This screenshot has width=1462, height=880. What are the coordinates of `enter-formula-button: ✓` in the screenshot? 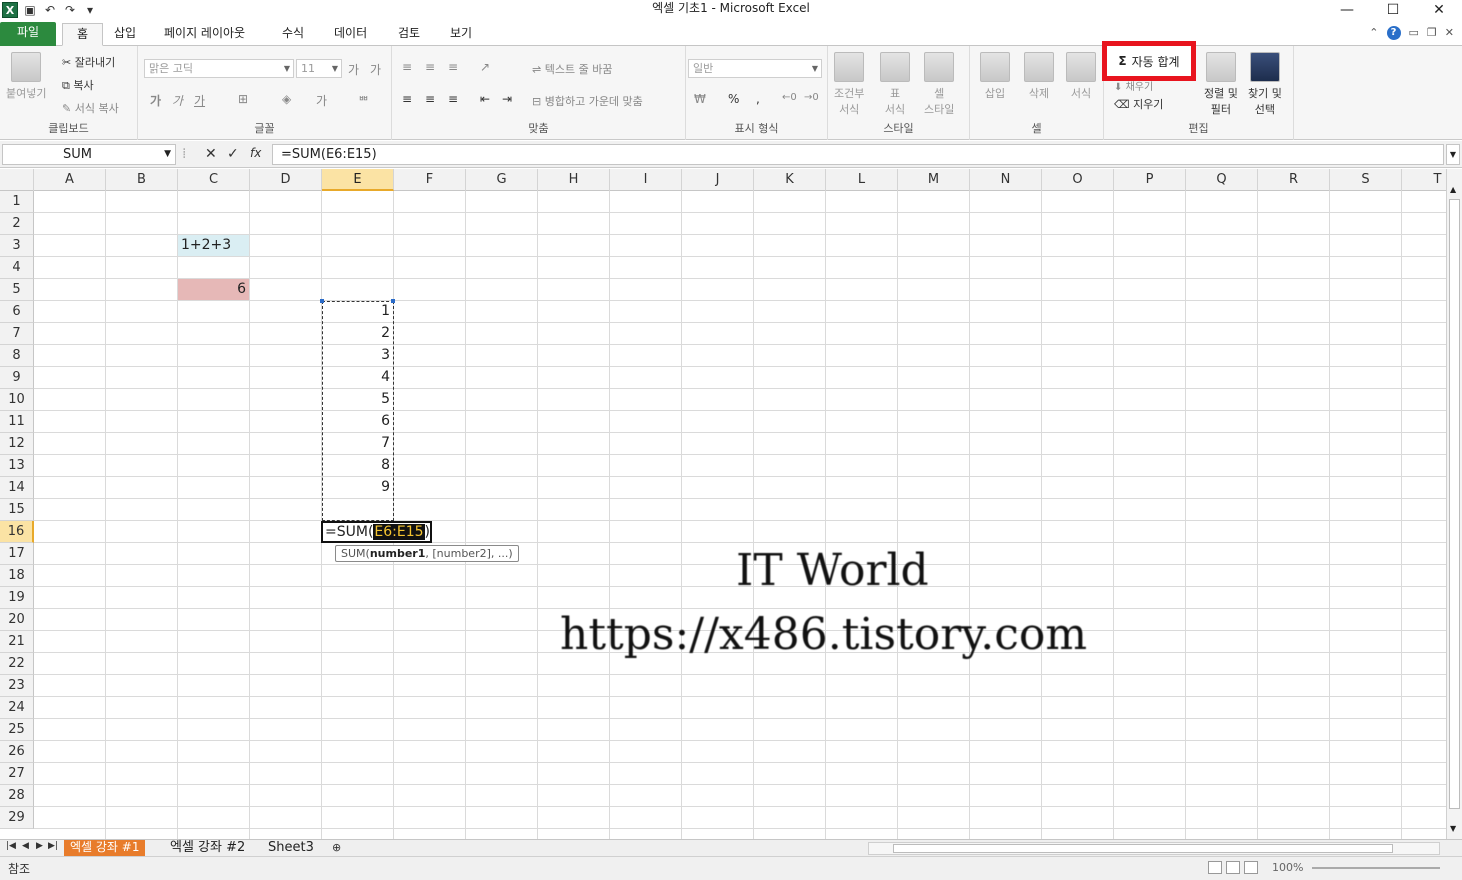 It's located at (233, 154).